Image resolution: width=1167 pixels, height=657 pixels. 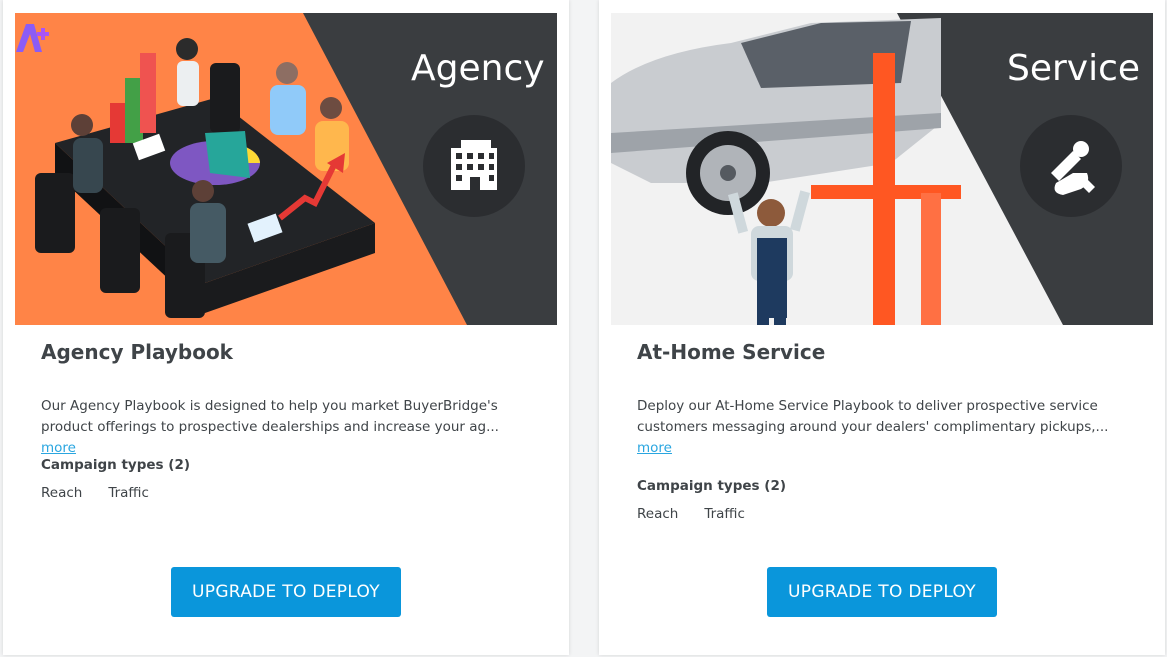 What do you see at coordinates (478, 68) in the screenshot?
I see `hero-label-agency: Agency` at bounding box center [478, 68].